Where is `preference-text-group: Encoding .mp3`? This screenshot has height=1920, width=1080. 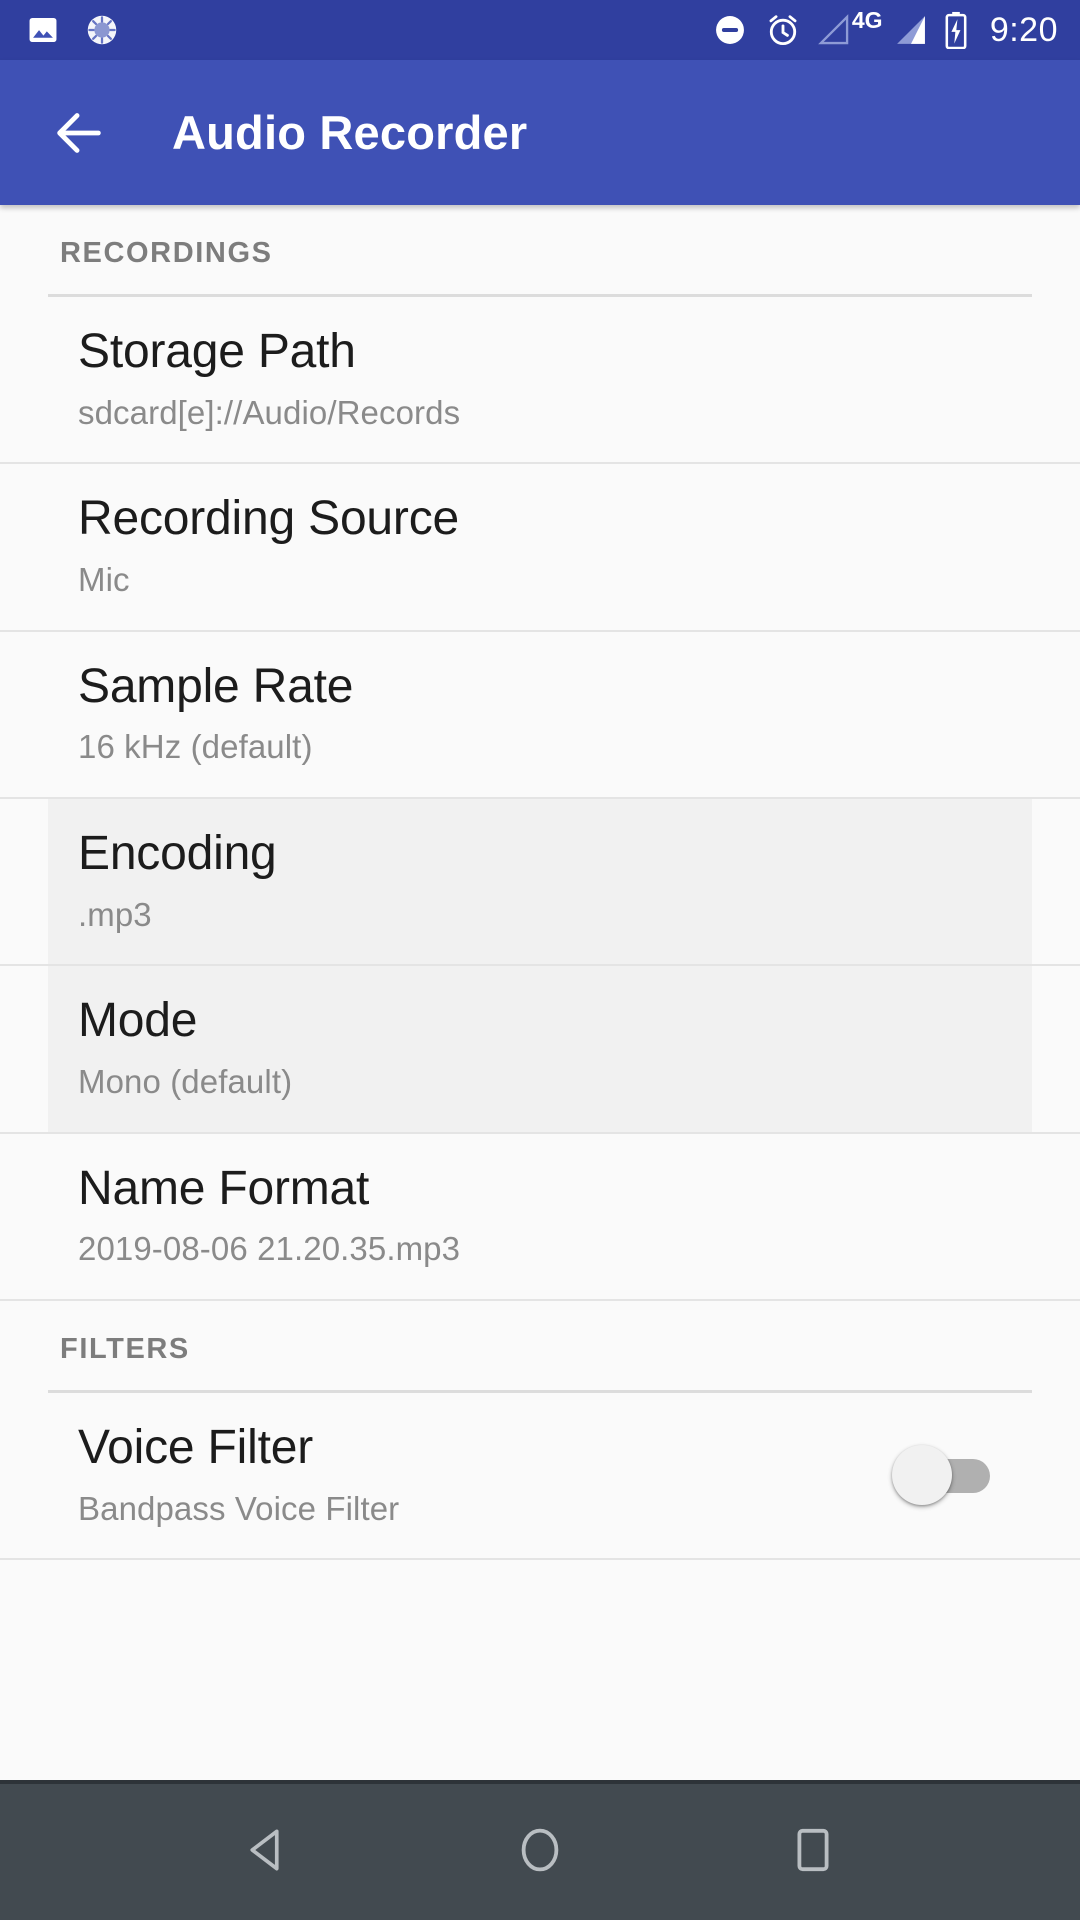 preference-text-group: Encoding .mp3 is located at coordinates (555, 880).